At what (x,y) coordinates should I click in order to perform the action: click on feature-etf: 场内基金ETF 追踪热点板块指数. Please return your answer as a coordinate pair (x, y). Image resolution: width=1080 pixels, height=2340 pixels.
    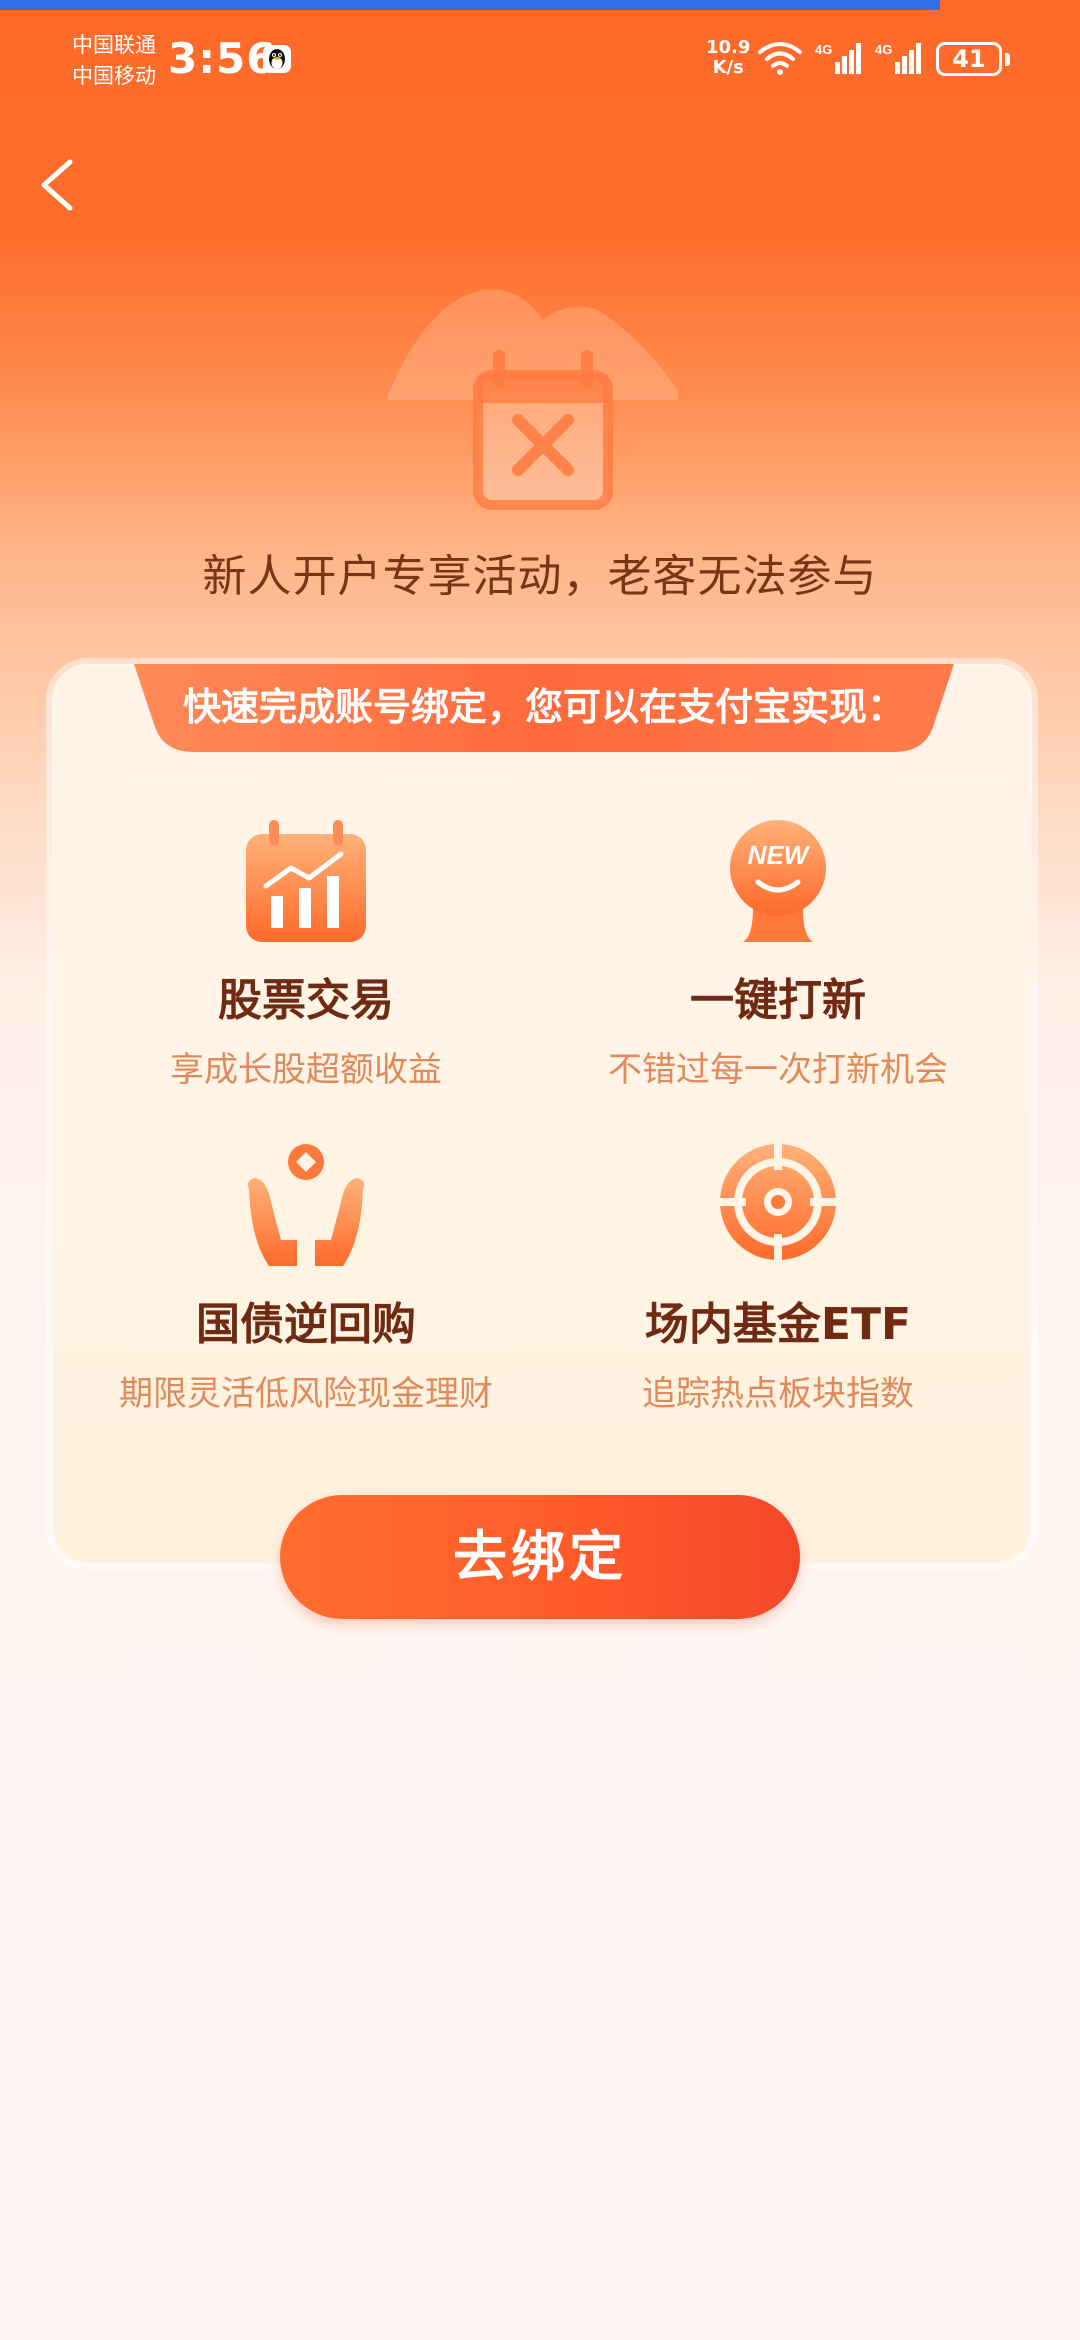
    Looking at the image, I should click on (778, 1277).